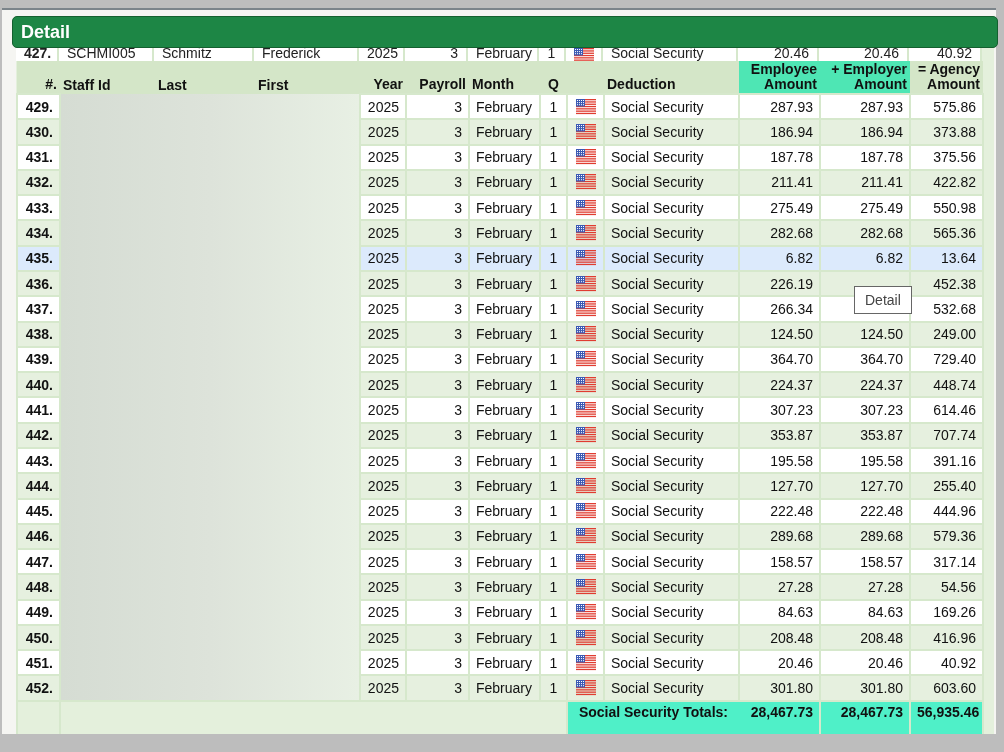 The width and height of the screenshot is (1004, 752). What do you see at coordinates (885, 612) in the screenshot?
I see `employer-amount: 84.63` at bounding box center [885, 612].